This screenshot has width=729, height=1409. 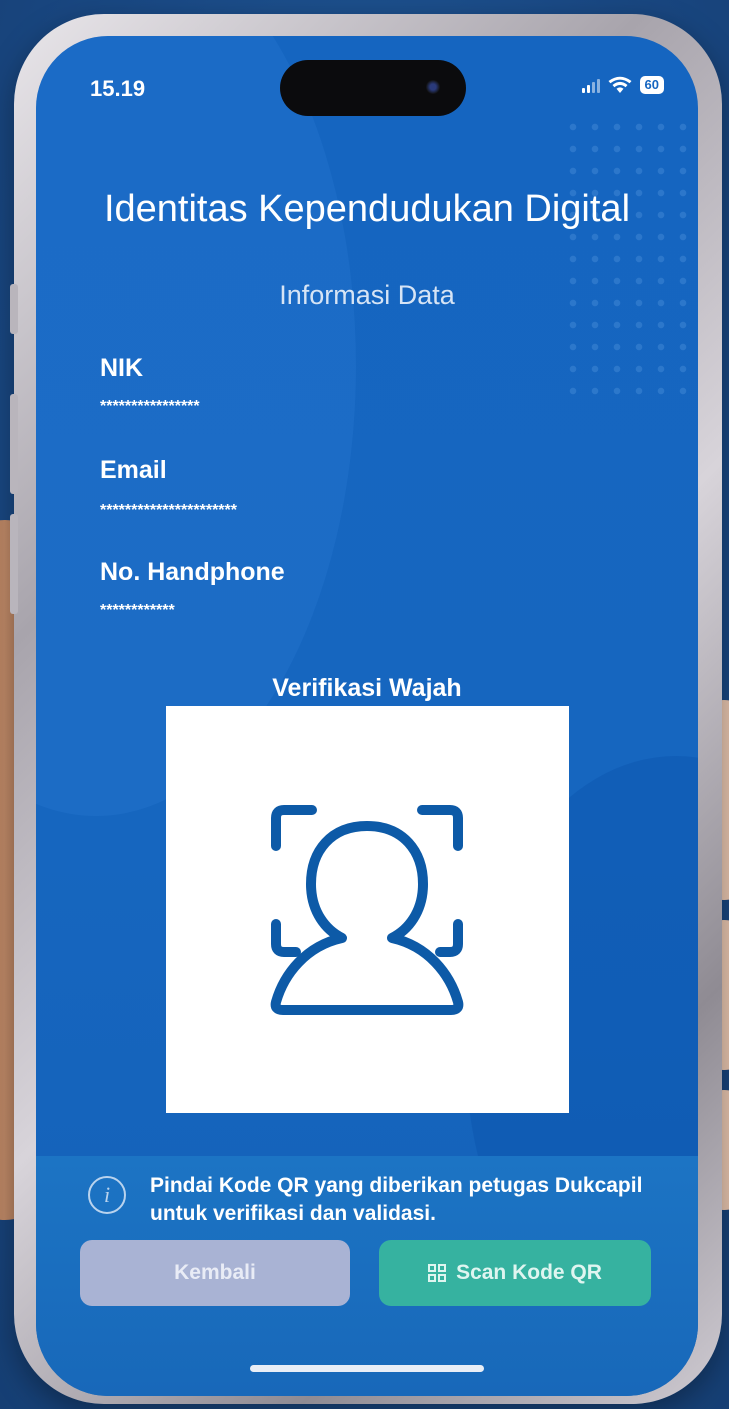 I want to click on status-time: 15.19, so click(x=118, y=88).